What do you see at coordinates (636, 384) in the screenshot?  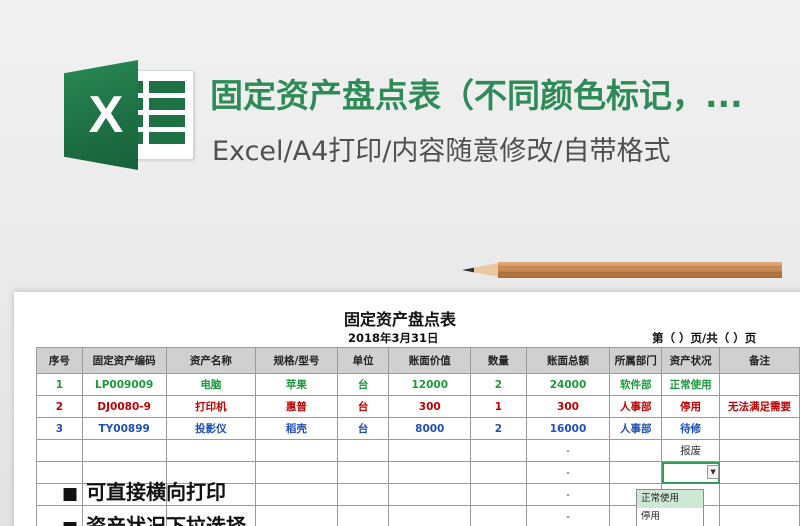 I see `cell-department: 软件部` at bounding box center [636, 384].